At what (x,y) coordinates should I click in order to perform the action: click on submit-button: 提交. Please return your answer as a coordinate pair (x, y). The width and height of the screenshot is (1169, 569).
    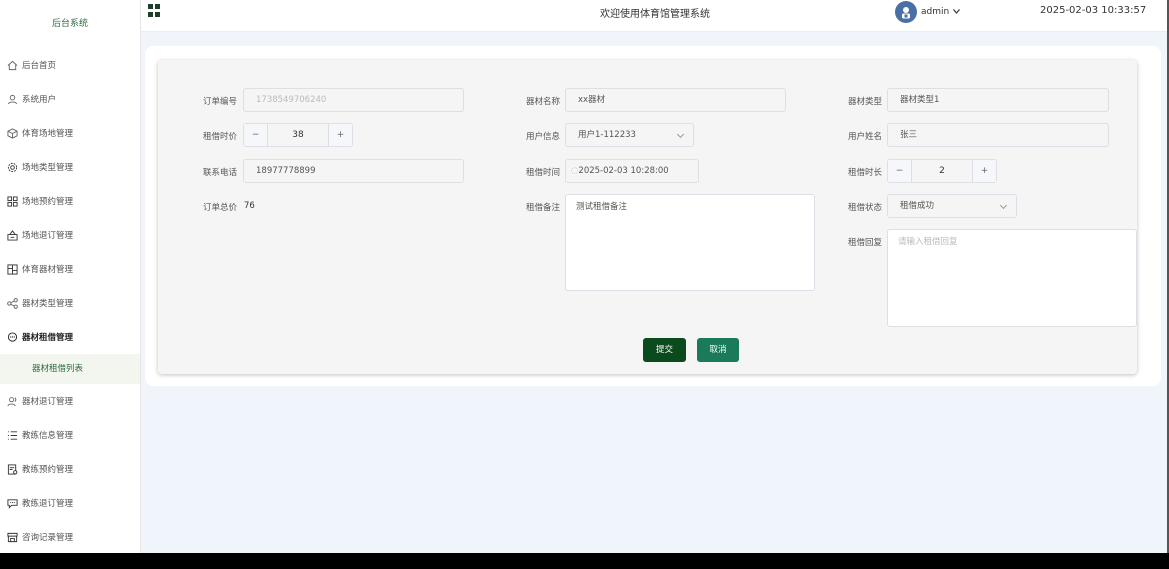
    Looking at the image, I should click on (664, 350).